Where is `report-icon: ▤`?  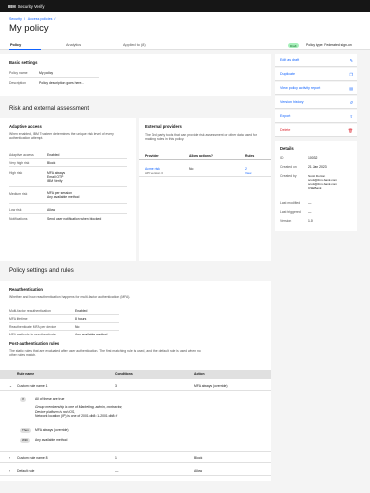 report-icon: ▤ is located at coordinates (351, 88).